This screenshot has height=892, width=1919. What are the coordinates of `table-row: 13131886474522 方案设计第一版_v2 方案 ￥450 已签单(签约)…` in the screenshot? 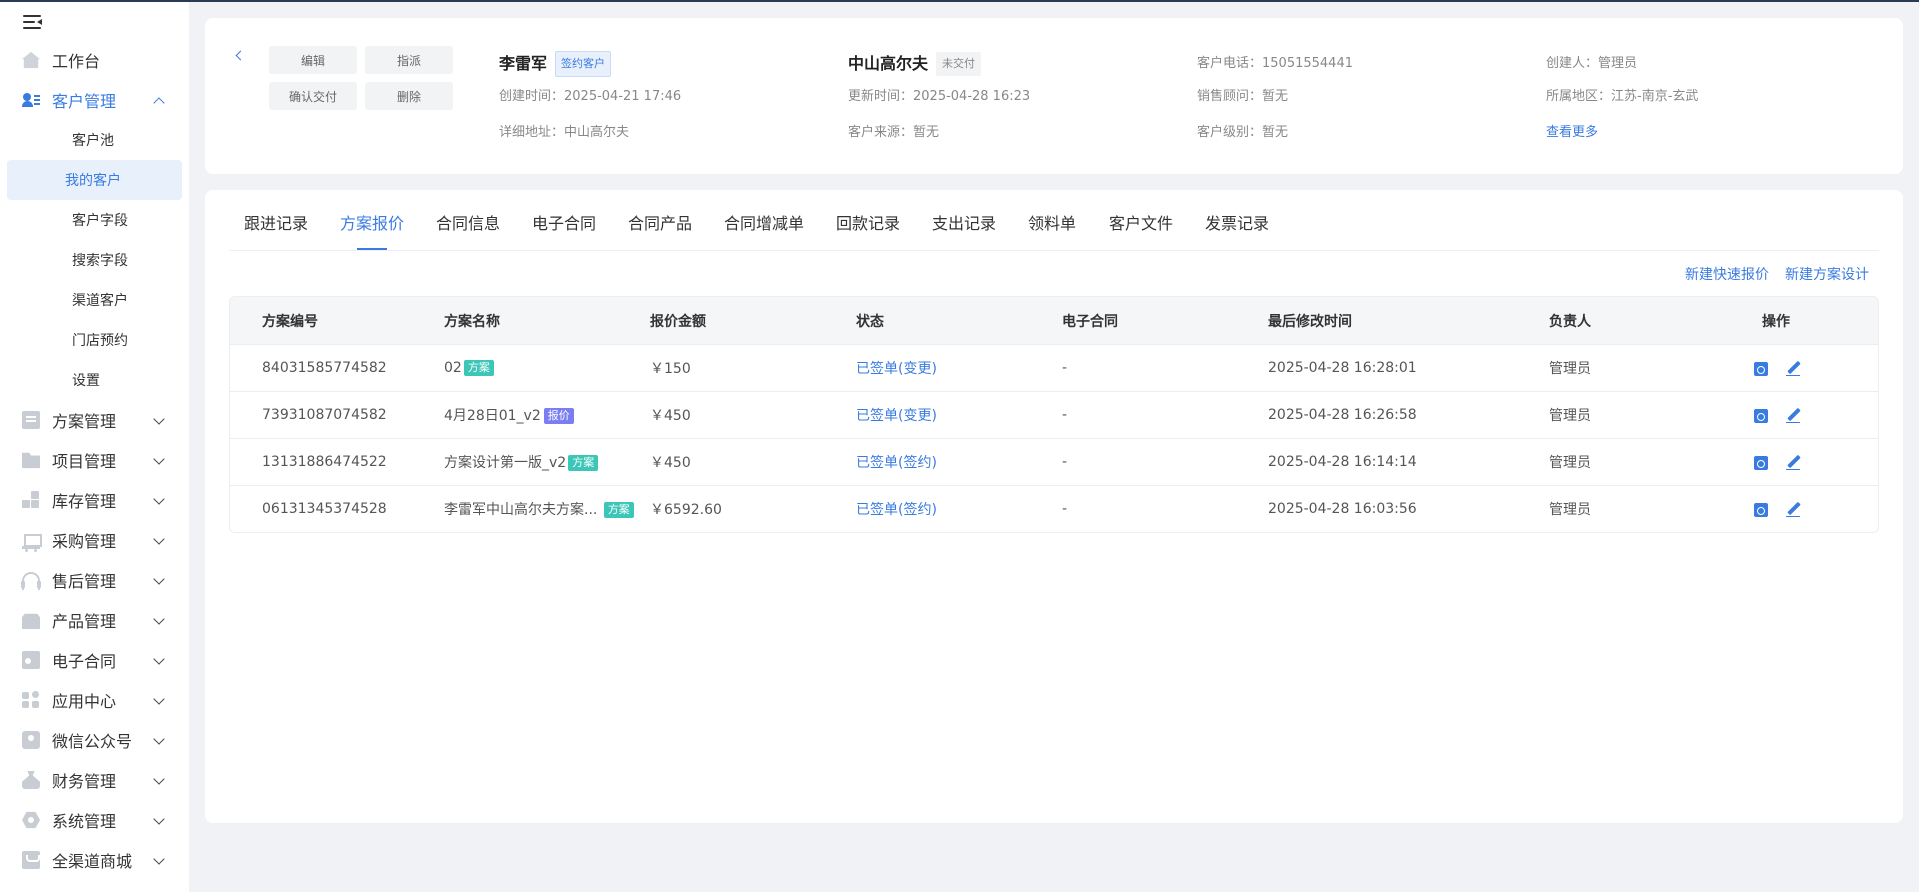 It's located at (1054, 461).